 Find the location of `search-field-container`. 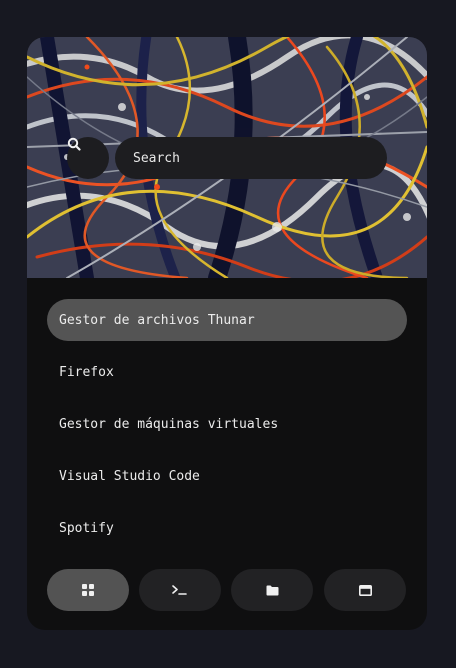

search-field-container is located at coordinates (251, 158).